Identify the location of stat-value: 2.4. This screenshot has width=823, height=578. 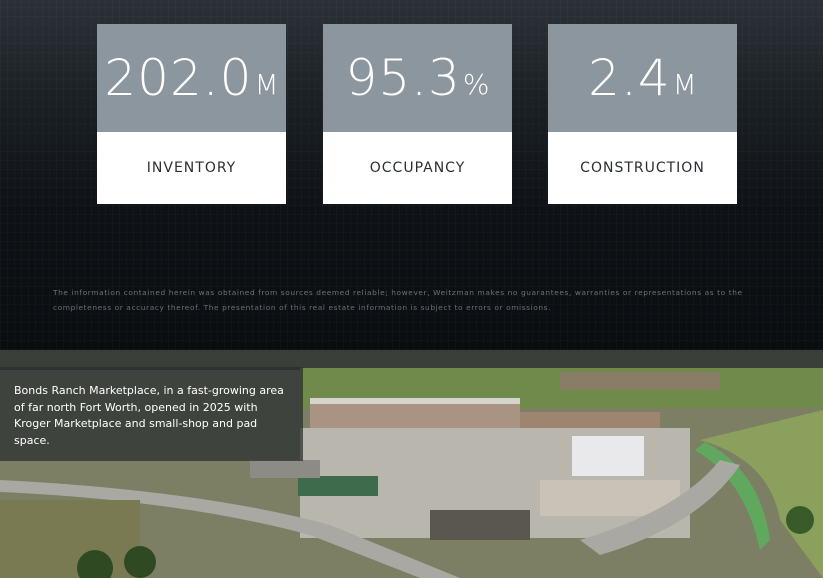
(629, 78).